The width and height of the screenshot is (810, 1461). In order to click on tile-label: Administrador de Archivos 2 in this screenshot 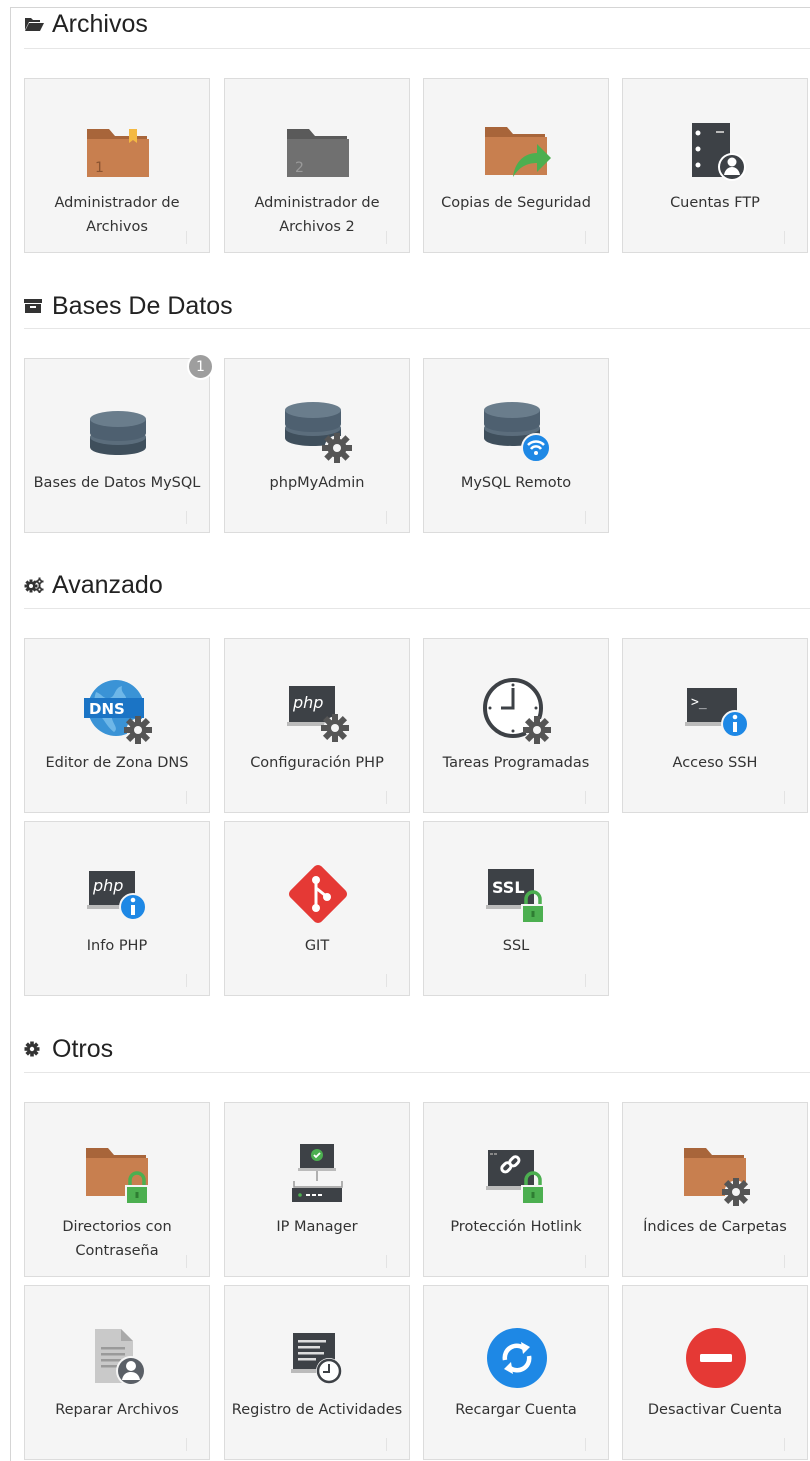, I will do `click(317, 215)`.